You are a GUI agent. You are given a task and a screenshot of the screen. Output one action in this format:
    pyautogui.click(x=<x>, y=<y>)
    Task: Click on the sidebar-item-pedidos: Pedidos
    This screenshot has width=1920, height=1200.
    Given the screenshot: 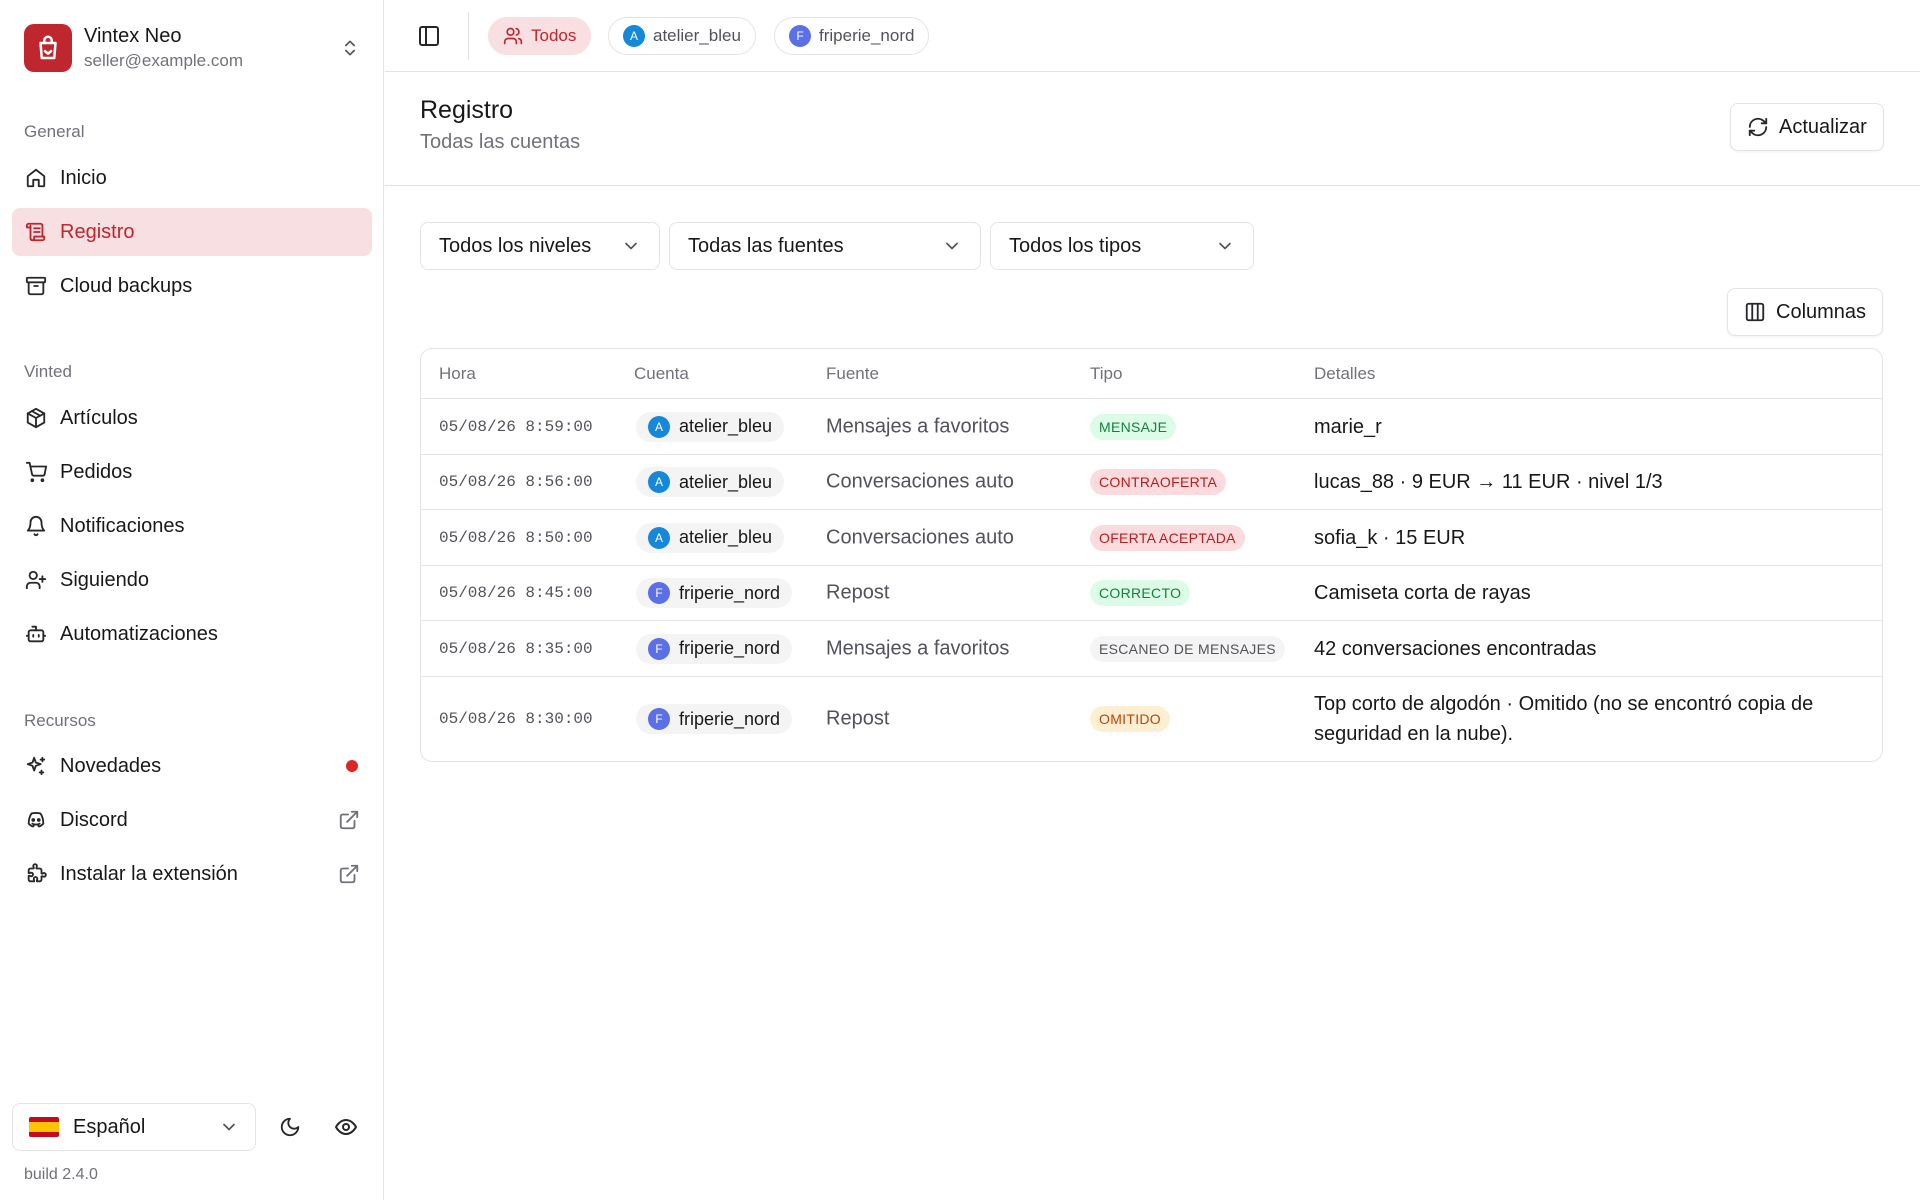 What is the action you would take?
    pyautogui.click(x=192, y=472)
    